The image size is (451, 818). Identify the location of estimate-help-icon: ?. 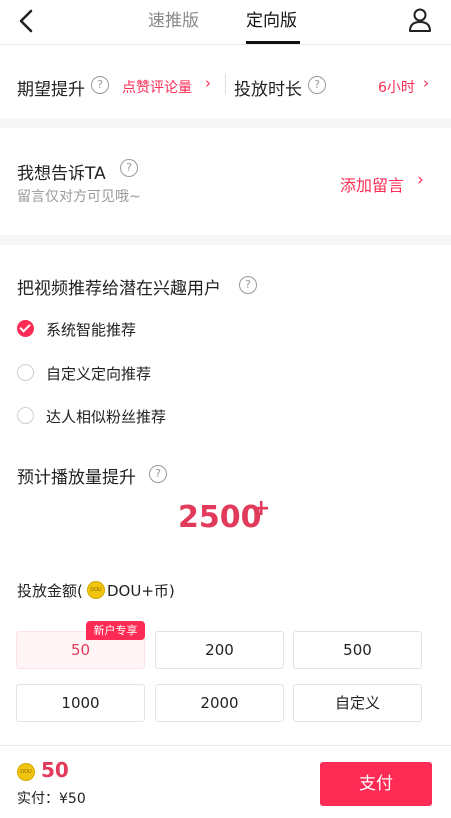
(158, 474).